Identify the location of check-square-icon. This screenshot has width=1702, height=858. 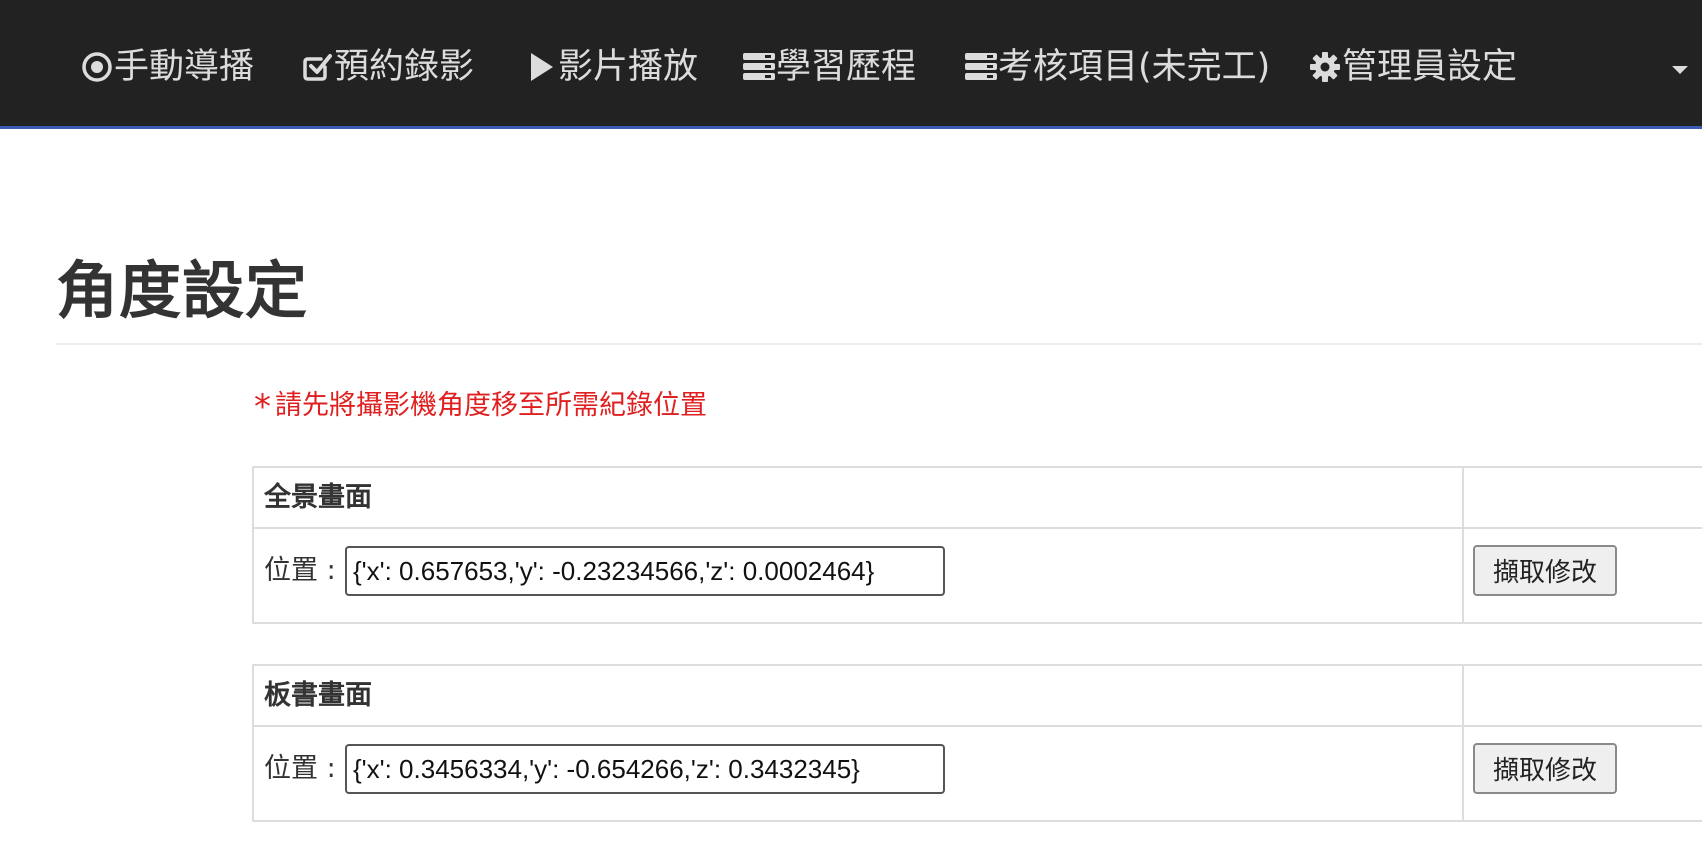
(317, 67).